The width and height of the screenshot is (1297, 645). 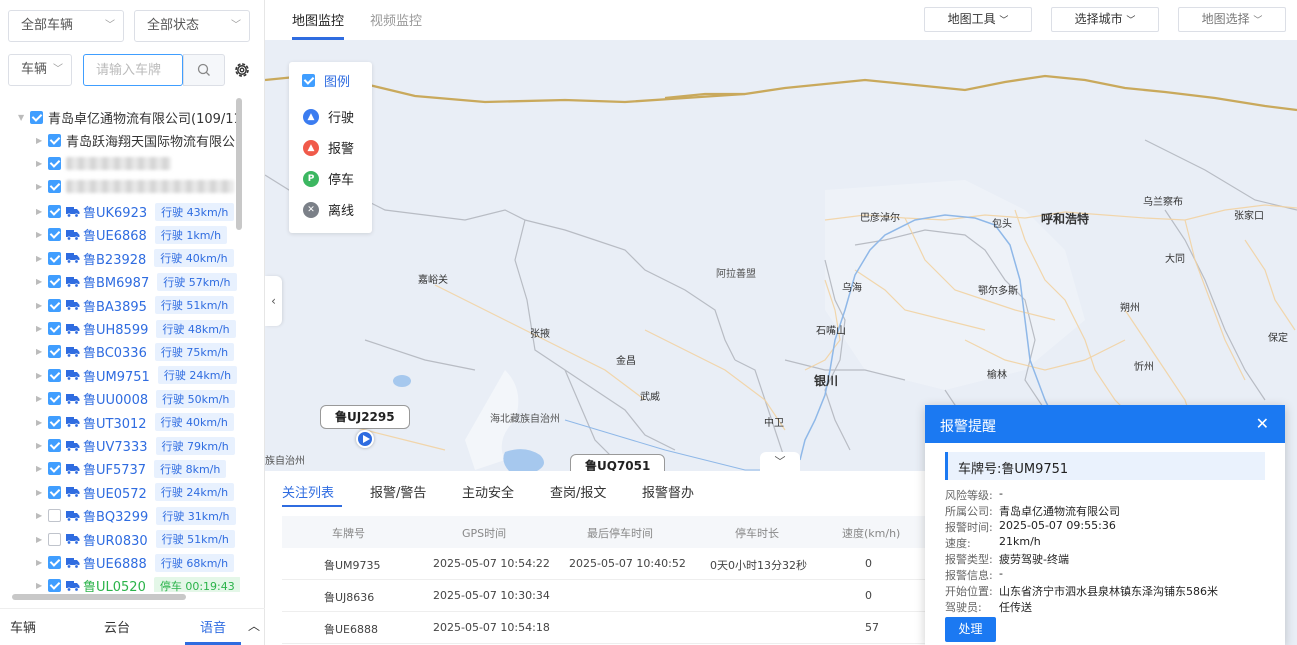 I want to click on gear-icon, so click(x=242, y=70).